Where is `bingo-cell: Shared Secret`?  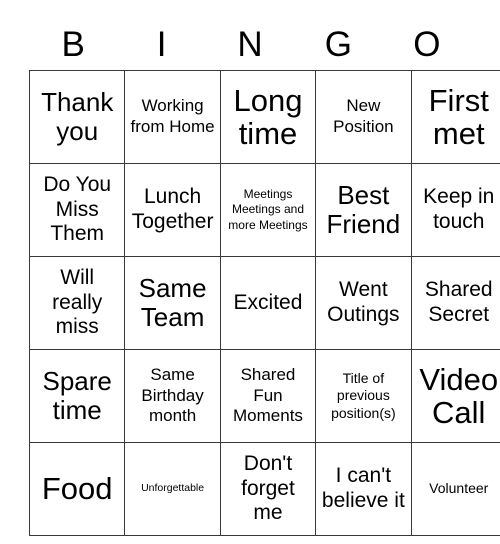 bingo-cell: Shared Secret is located at coordinates (455, 303).